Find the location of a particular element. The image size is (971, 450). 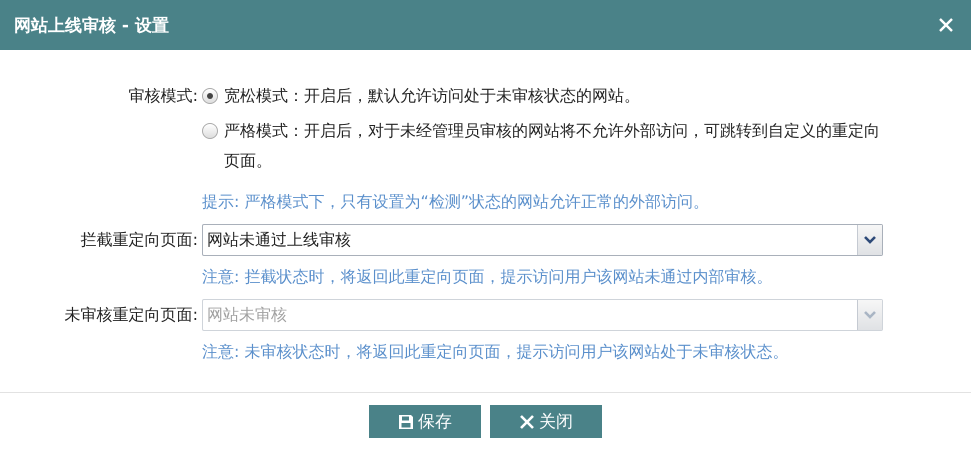

hint-text: 注意: 未审核状态时，将返回此重定向页面，提示访问用户该网站处于未审核状态。 is located at coordinates (496, 352).